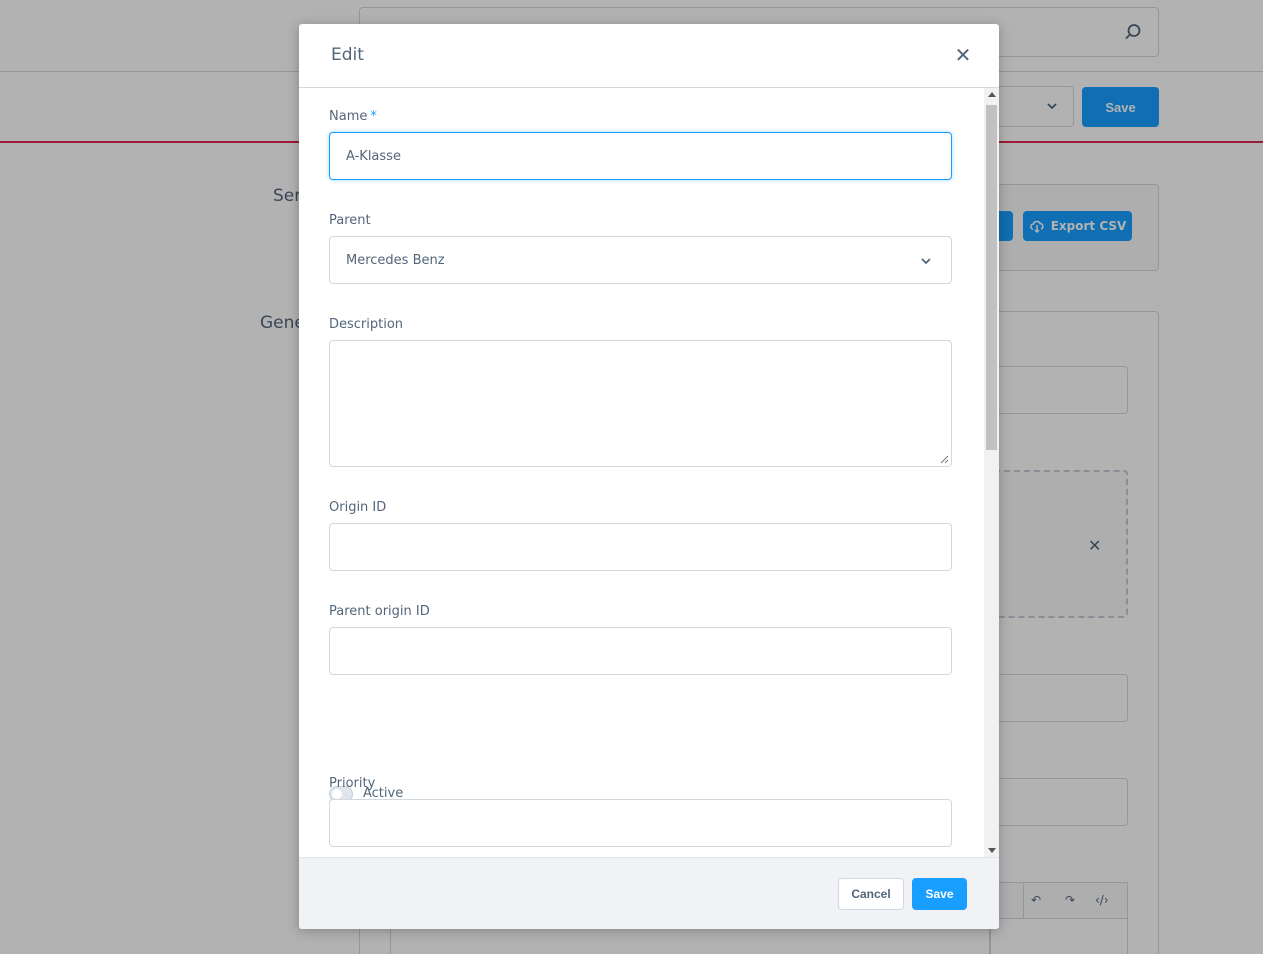 Image resolution: width=1263 pixels, height=954 pixels. I want to click on description-label: Description, so click(366, 324).